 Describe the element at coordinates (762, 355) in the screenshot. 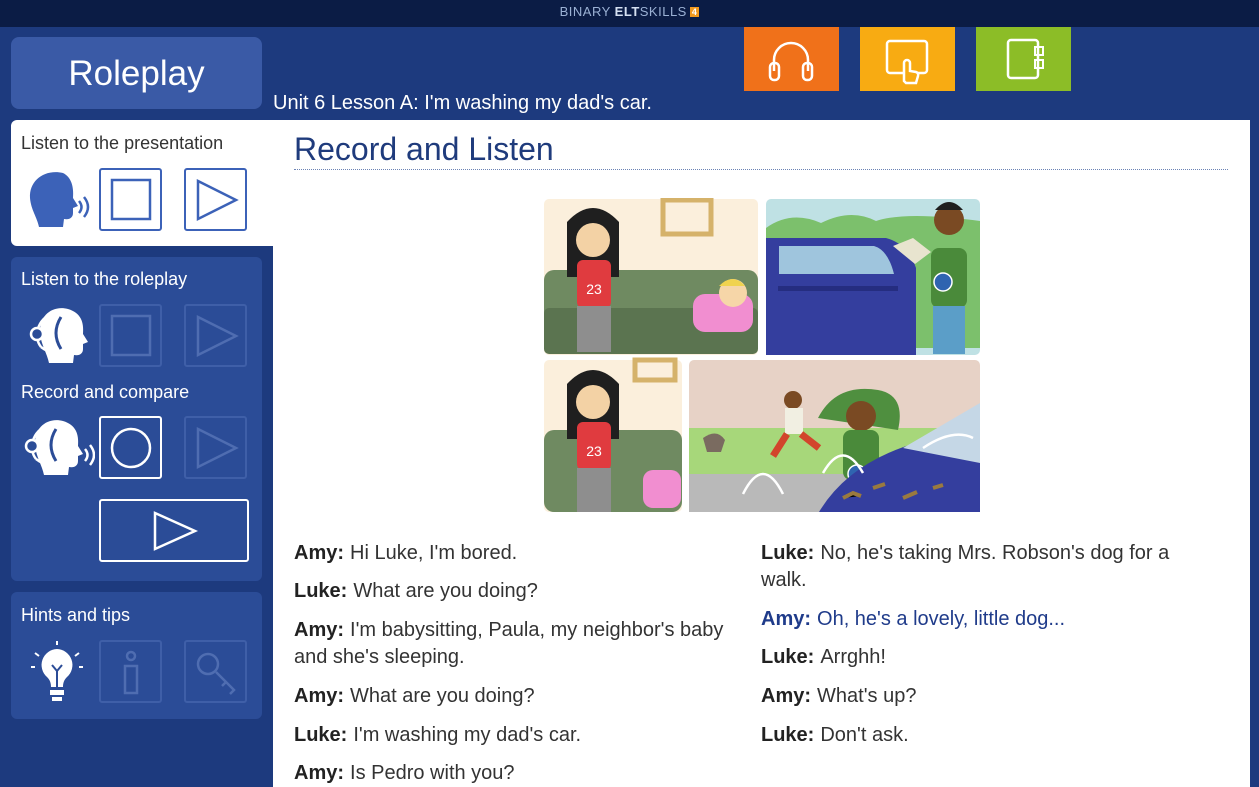

I see `comic-illustration: 23 23` at that location.